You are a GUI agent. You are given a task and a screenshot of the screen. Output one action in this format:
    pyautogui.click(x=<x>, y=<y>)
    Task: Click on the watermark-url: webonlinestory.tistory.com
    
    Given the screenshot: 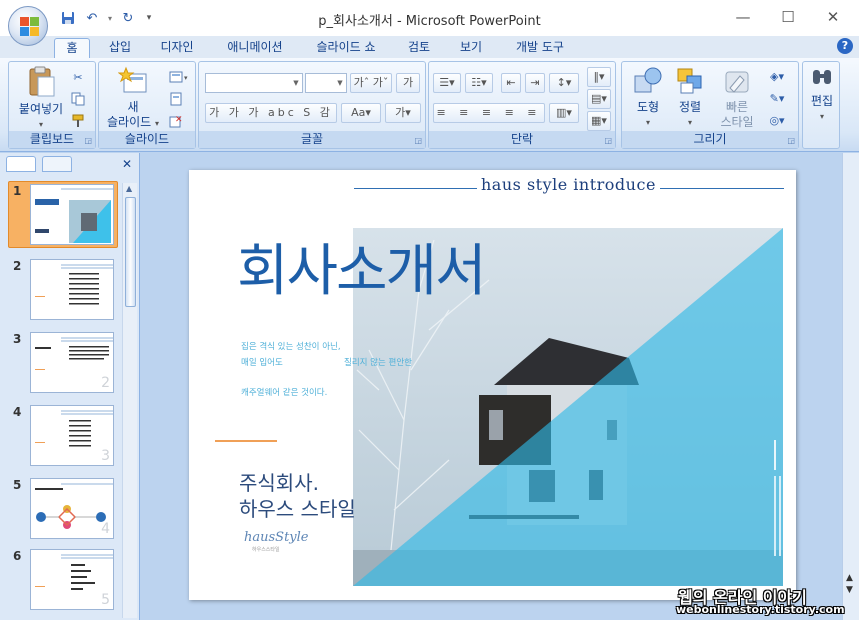 What is the action you would take?
    pyautogui.click(x=760, y=609)
    